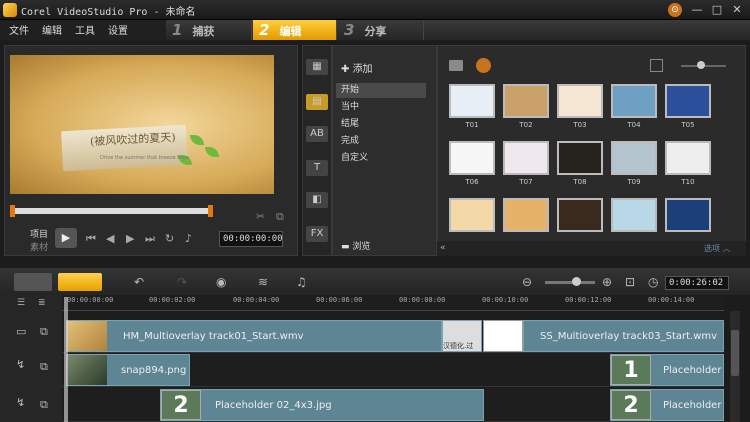  I want to click on sort-icon, so click(483, 65).